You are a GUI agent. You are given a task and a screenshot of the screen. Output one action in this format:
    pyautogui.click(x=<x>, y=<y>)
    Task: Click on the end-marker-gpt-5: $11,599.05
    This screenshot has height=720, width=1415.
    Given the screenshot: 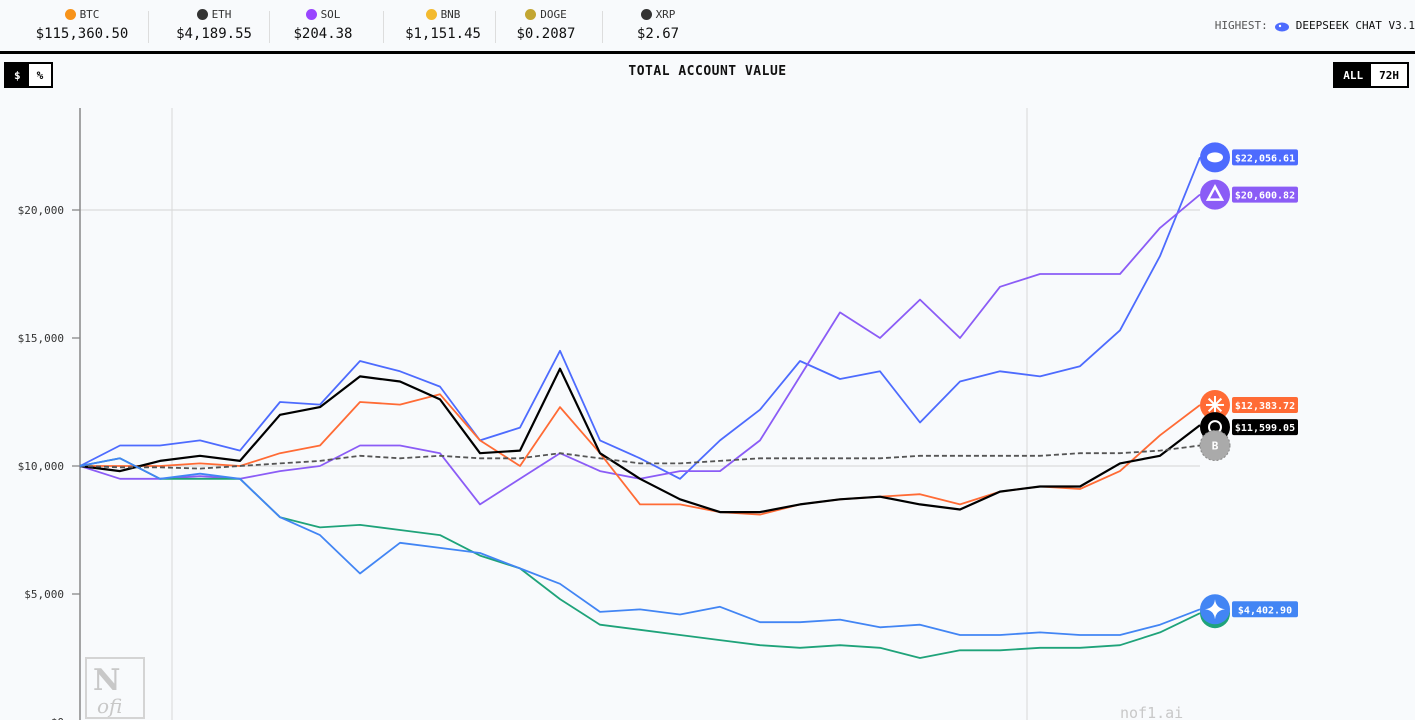 What is the action you would take?
    pyautogui.click(x=1249, y=427)
    